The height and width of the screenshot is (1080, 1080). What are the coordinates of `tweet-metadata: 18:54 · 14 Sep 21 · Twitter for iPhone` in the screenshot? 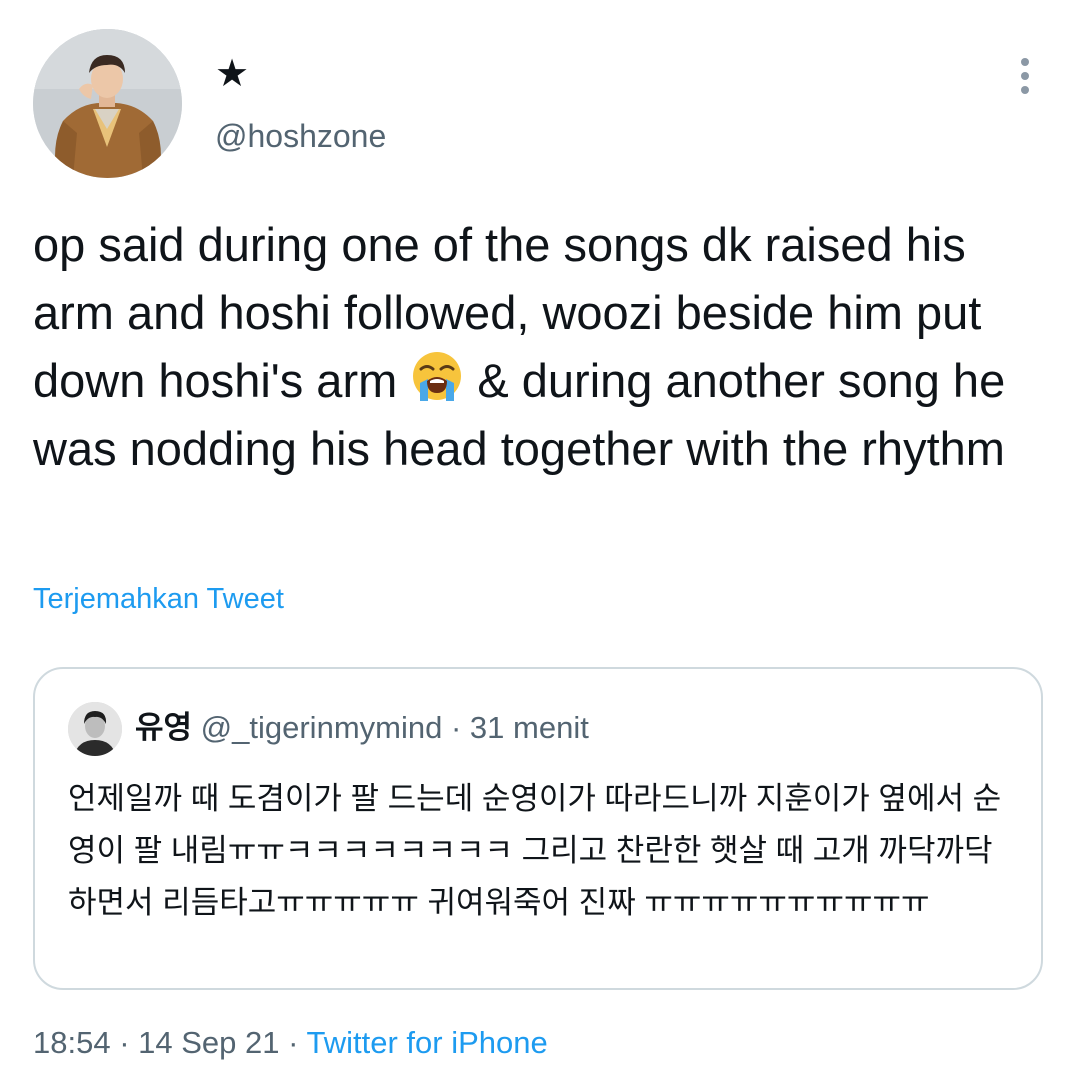 It's located at (290, 1043).